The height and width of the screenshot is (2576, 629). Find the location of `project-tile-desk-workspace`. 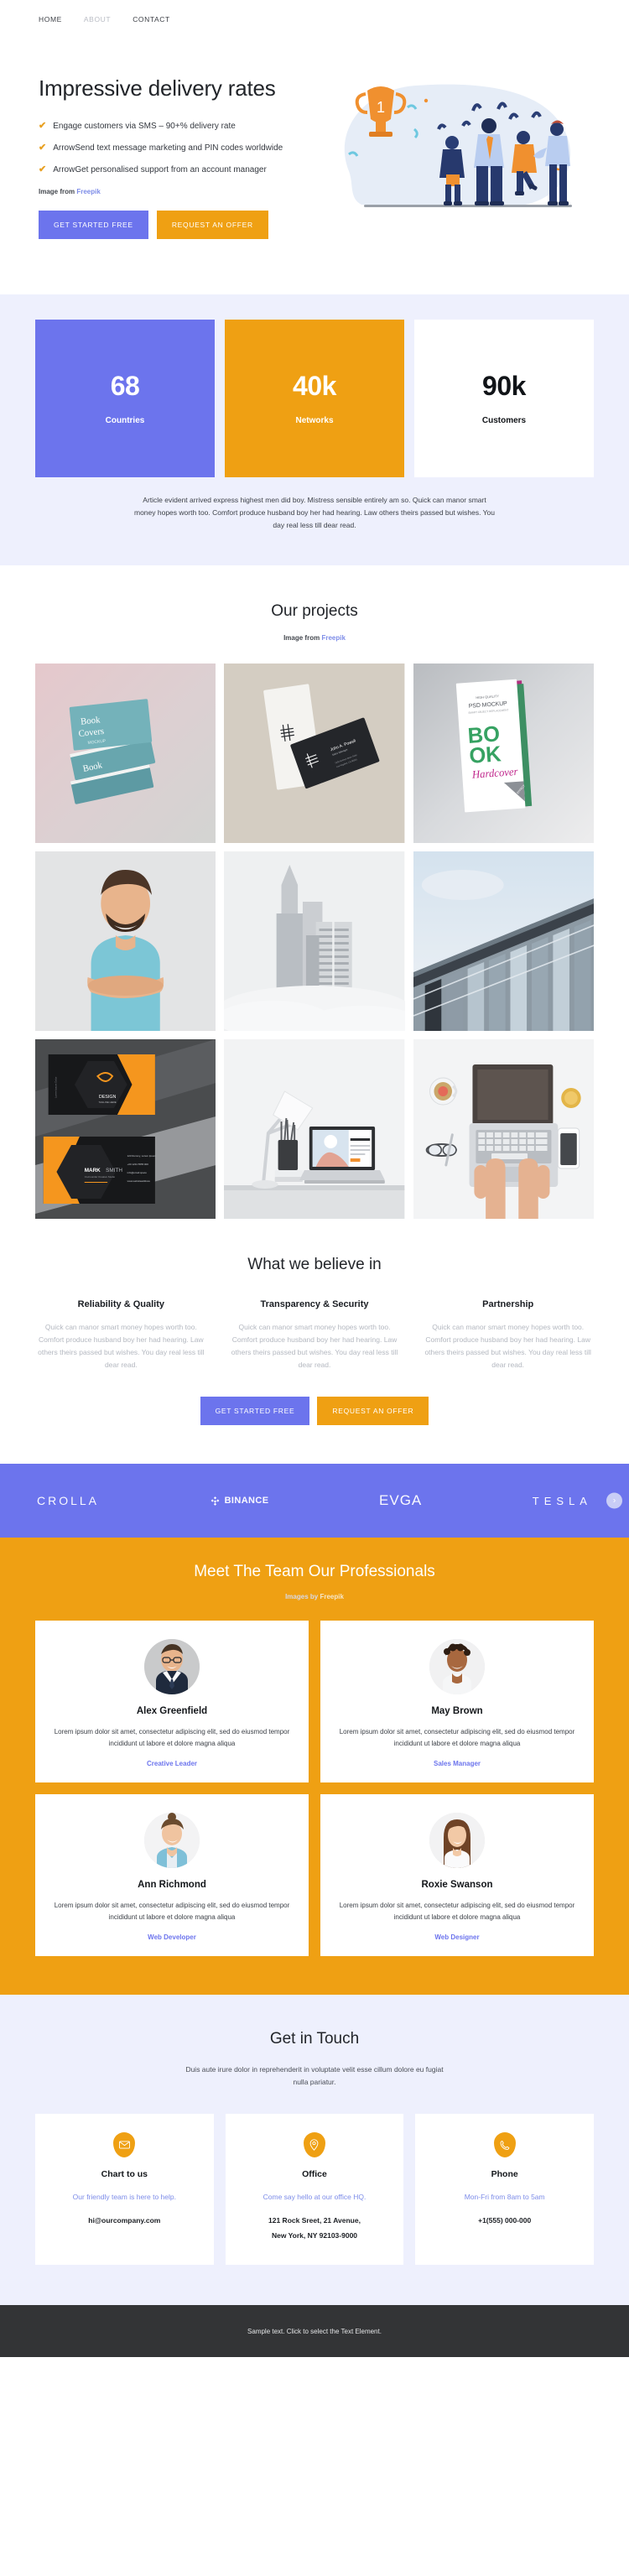

project-tile-desk-workspace is located at coordinates (314, 1129).